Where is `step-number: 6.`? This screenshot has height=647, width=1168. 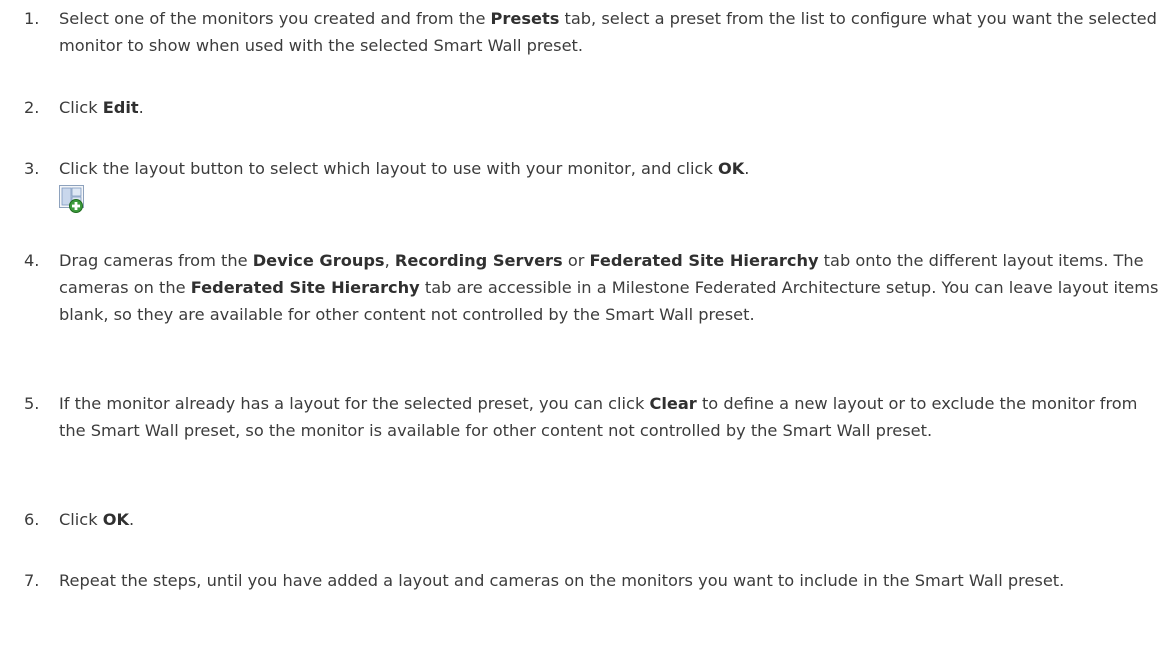
step-number: 6. is located at coordinates (32, 519).